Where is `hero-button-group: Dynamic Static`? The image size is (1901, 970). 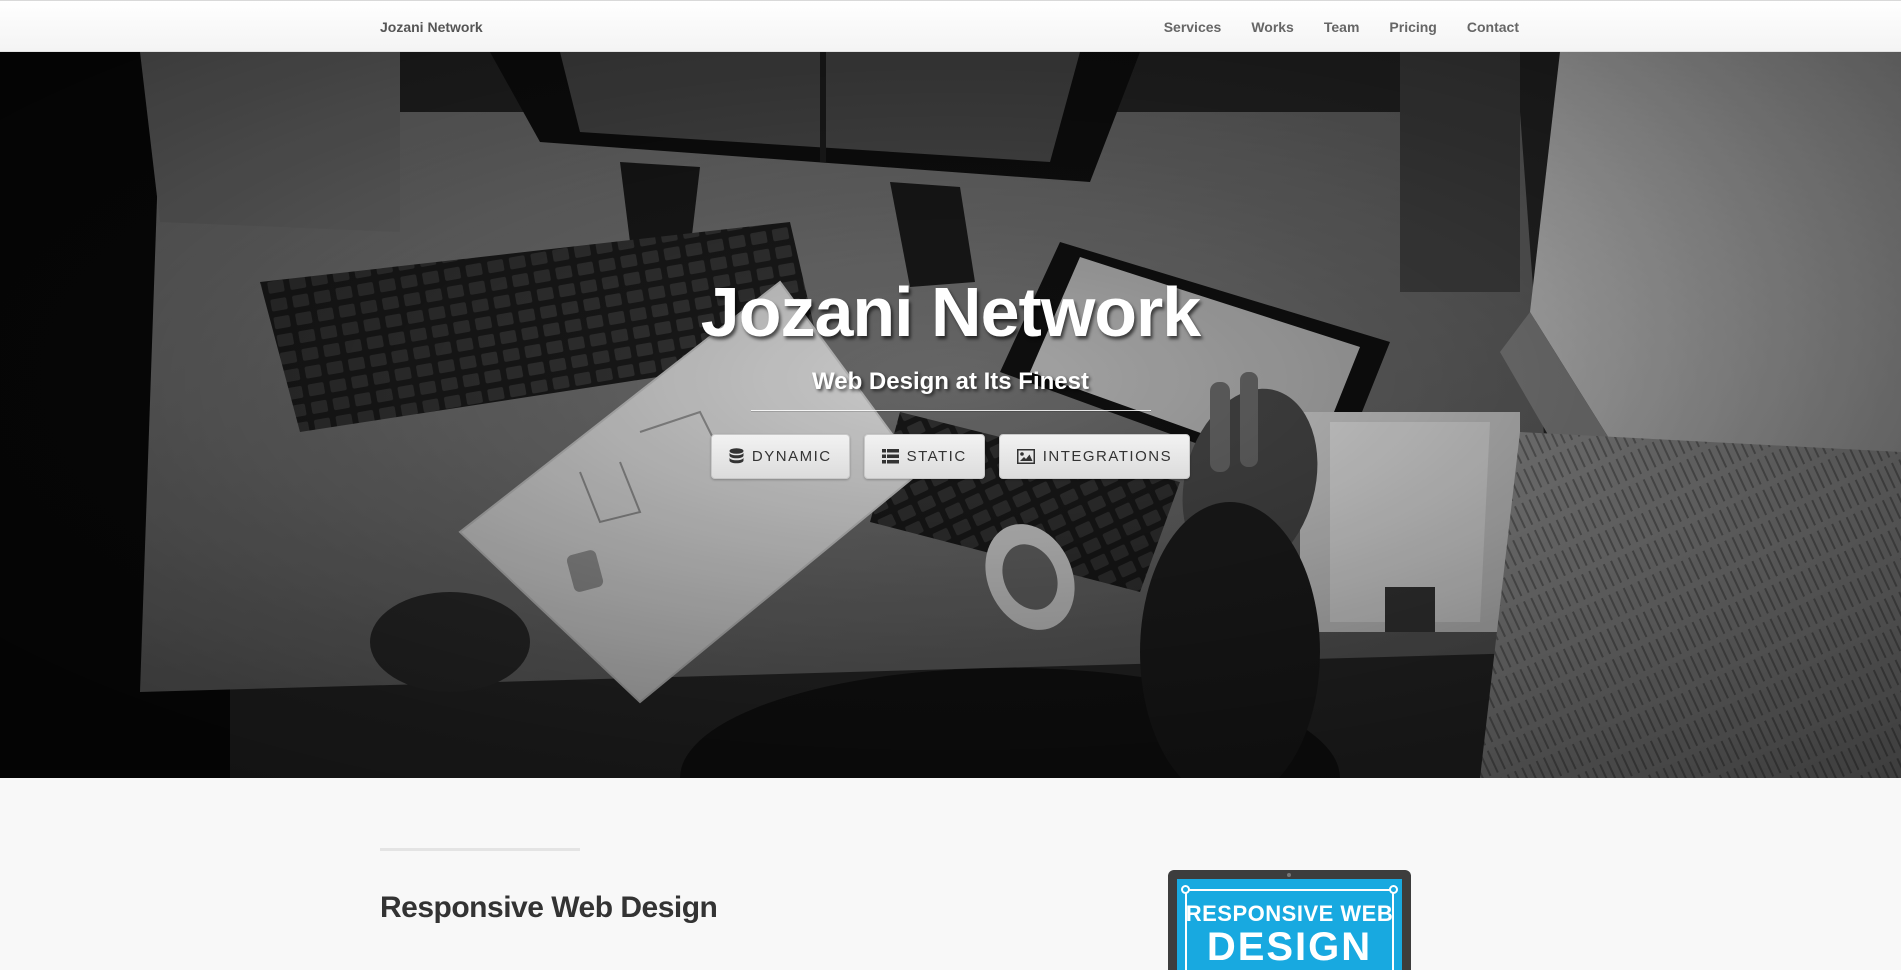 hero-button-group: Dynamic Static is located at coordinates (950, 456).